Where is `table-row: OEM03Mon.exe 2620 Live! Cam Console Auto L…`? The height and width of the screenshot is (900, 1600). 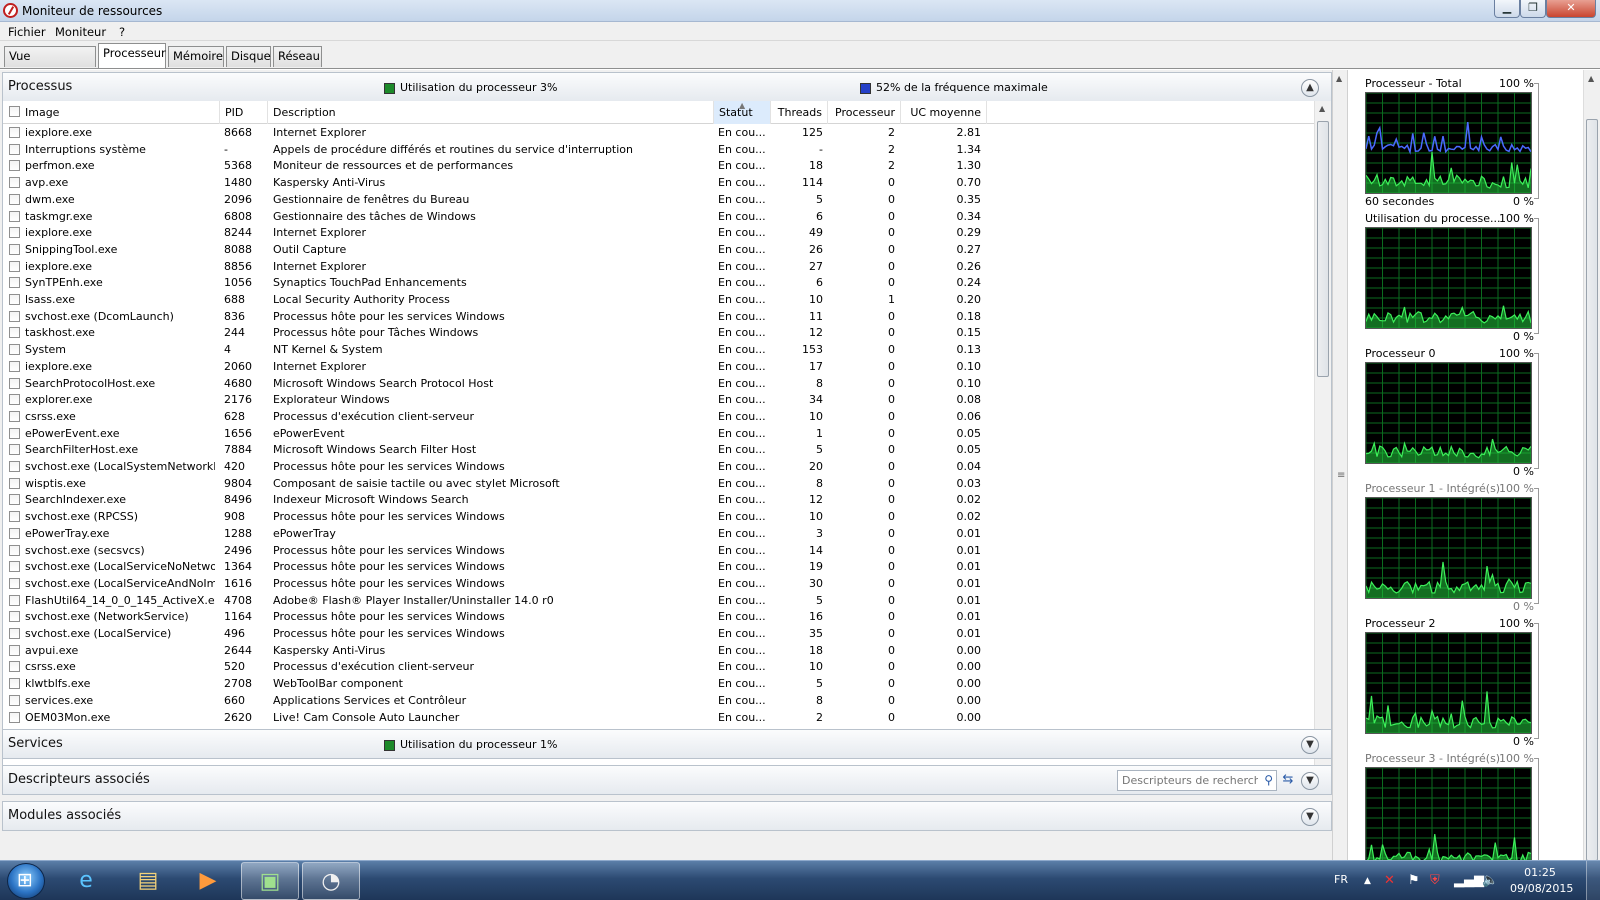 table-row: OEM03Mon.exe 2620 Live! Cam Console Auto L… is located at coordinates (659, 718).